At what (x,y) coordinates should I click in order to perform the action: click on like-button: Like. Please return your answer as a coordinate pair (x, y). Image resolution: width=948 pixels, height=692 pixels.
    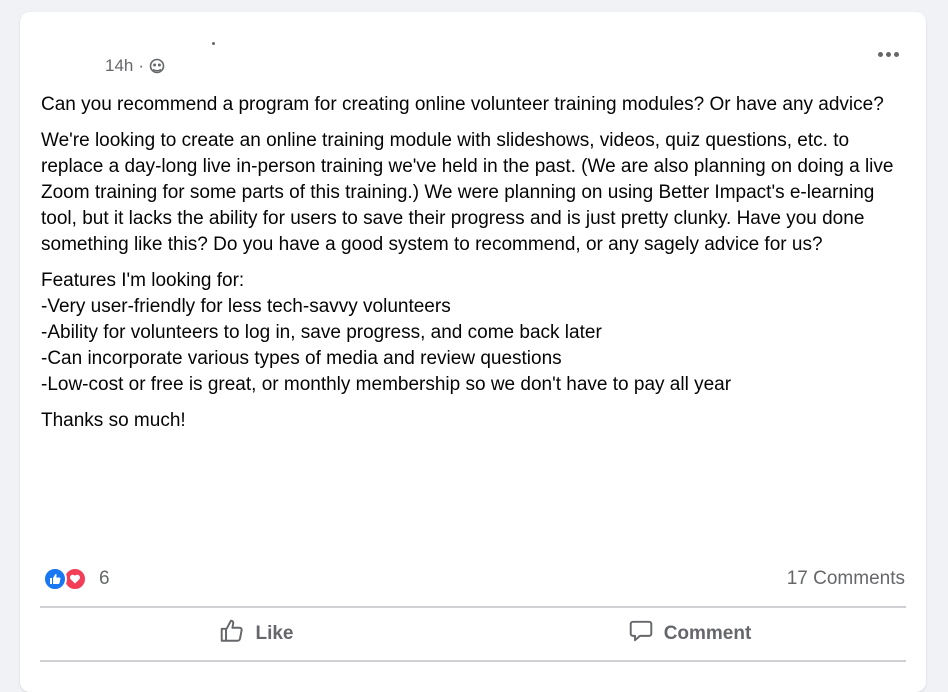
    Looking at the image, I should click on (256, 634).